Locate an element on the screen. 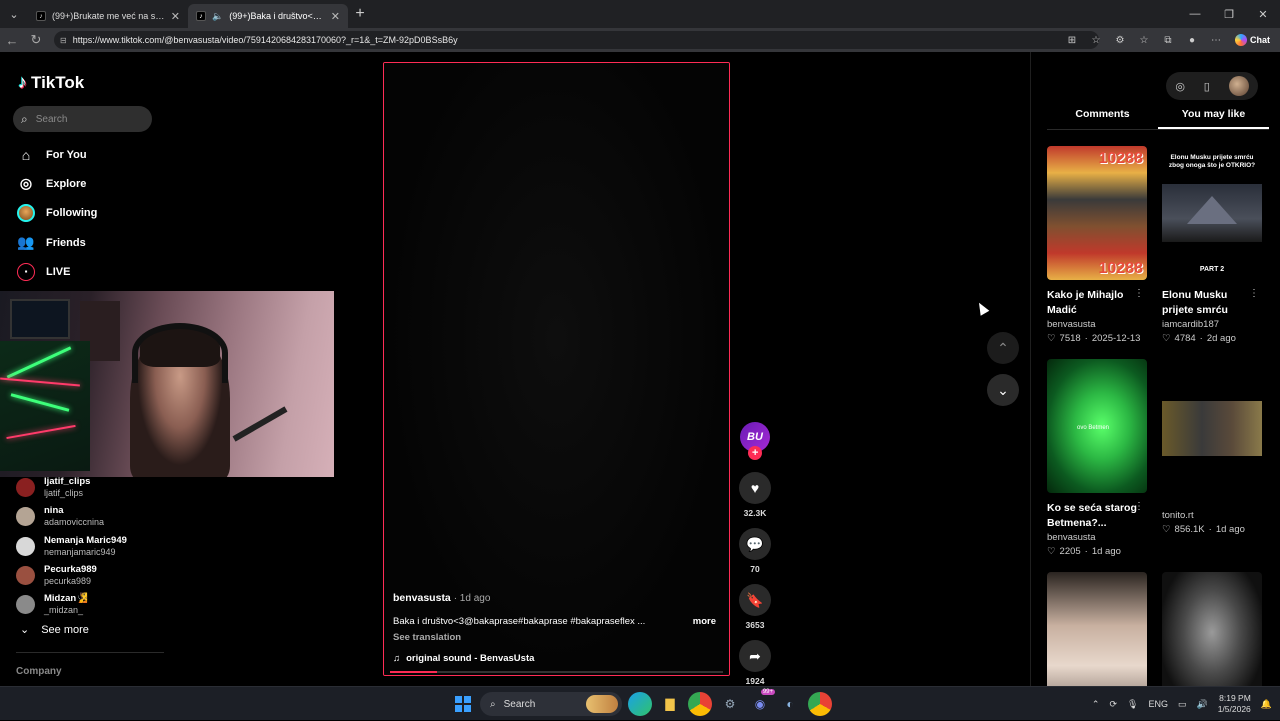 The width and height of the screenshot is (1280, 721). next-video-button: ⌄ is located at coordinates (1003, 390).